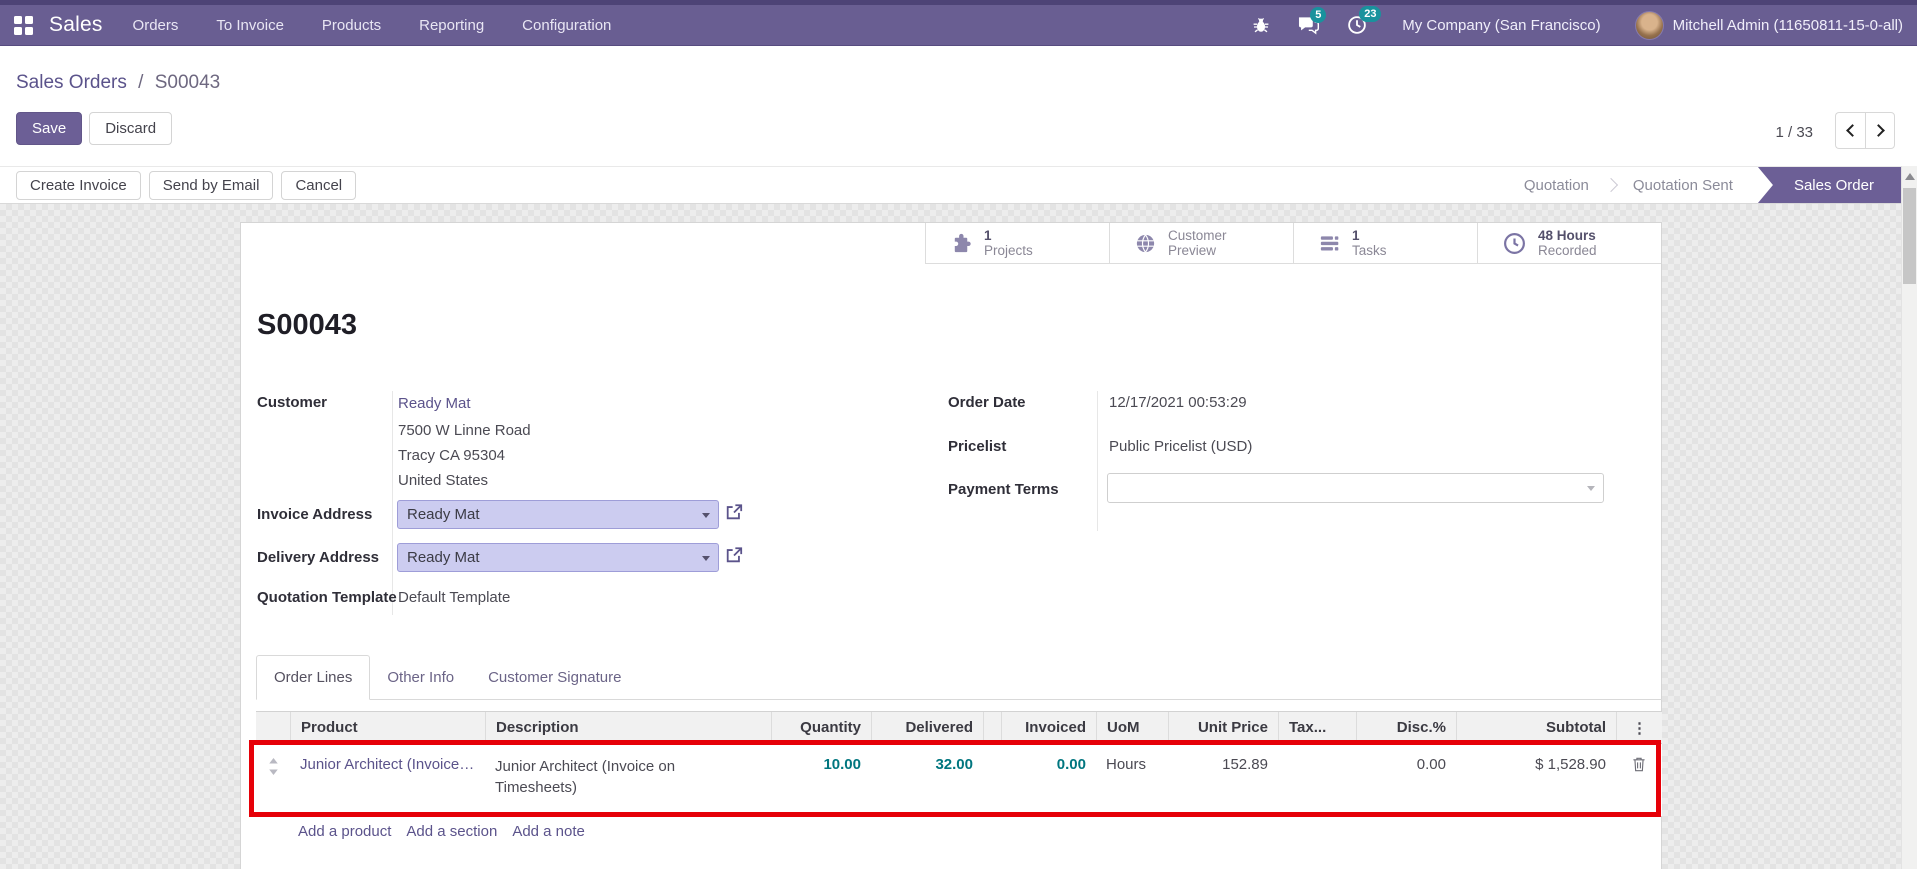 The image size is (1917, 869). What do you see at coordinates (1514, 243) in the screenshot?
I see `clock-icon` at bounding box center [1514, 243].